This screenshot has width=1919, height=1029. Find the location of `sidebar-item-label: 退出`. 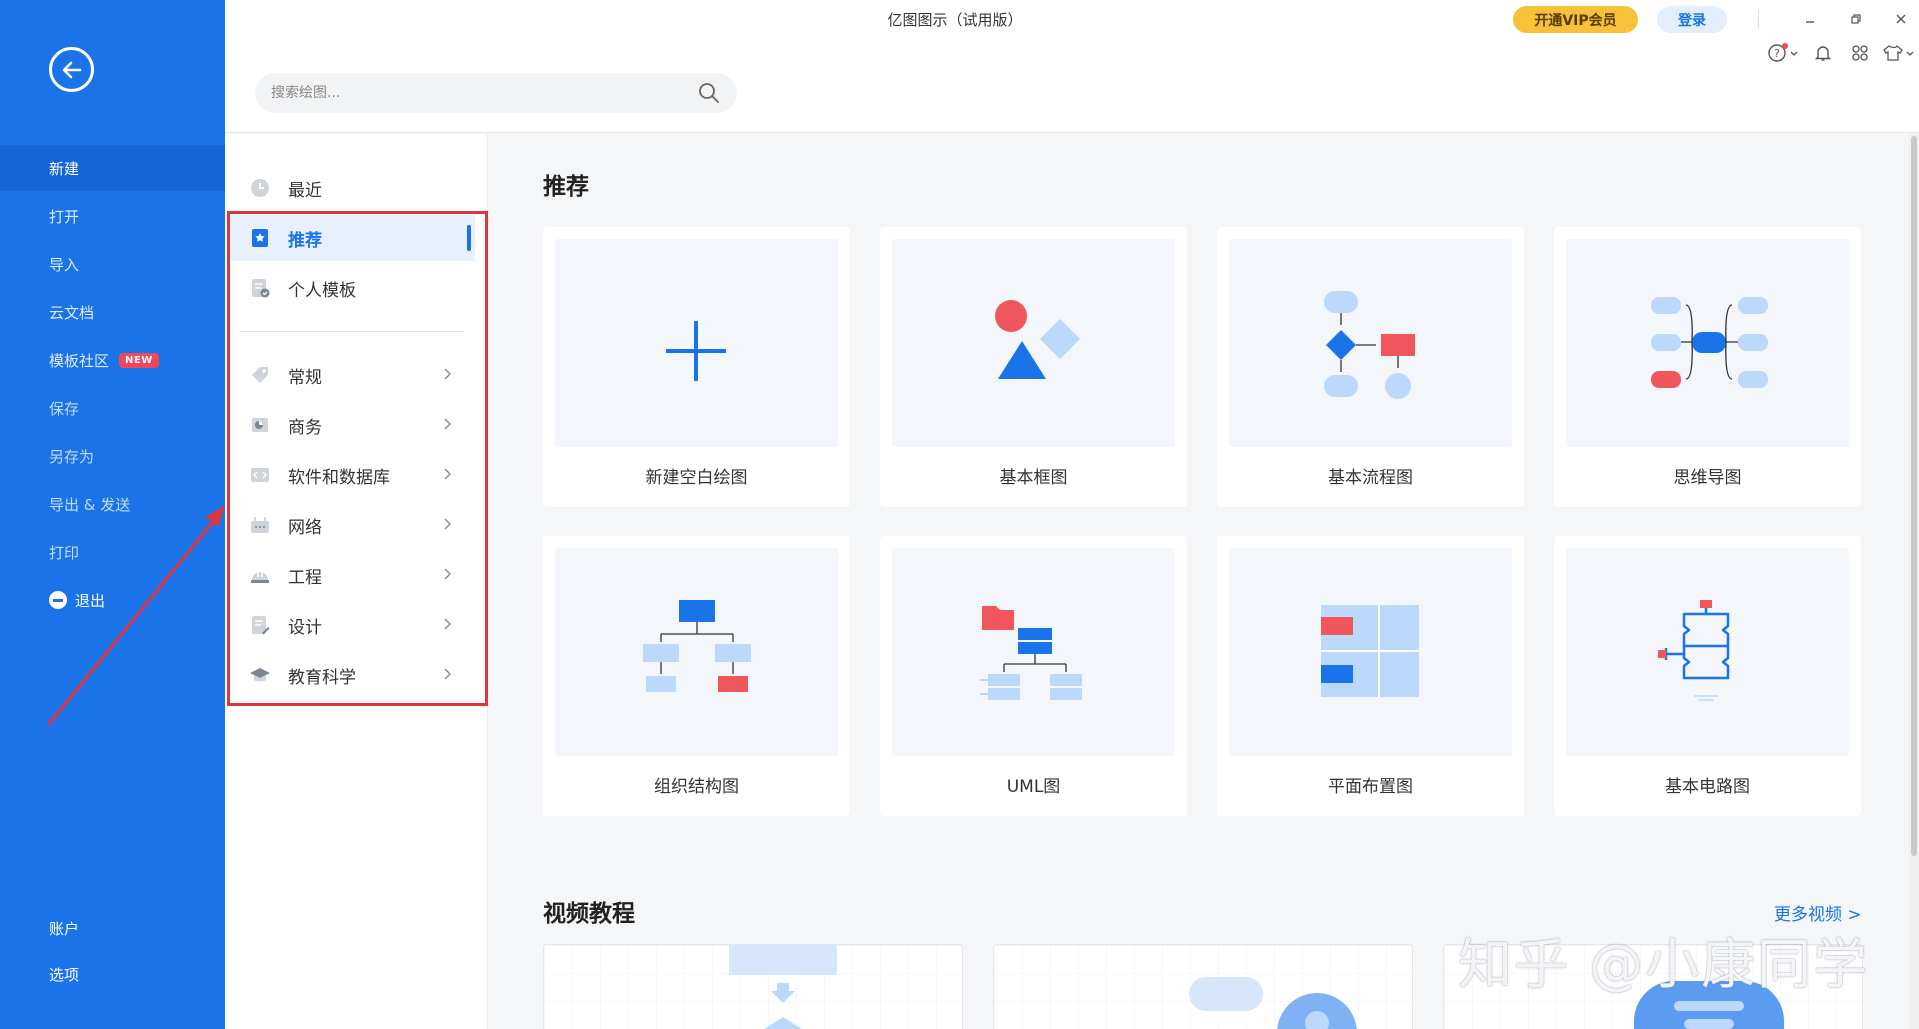

sidebar-item-label: 退出 is located at coordinates (90, 600).